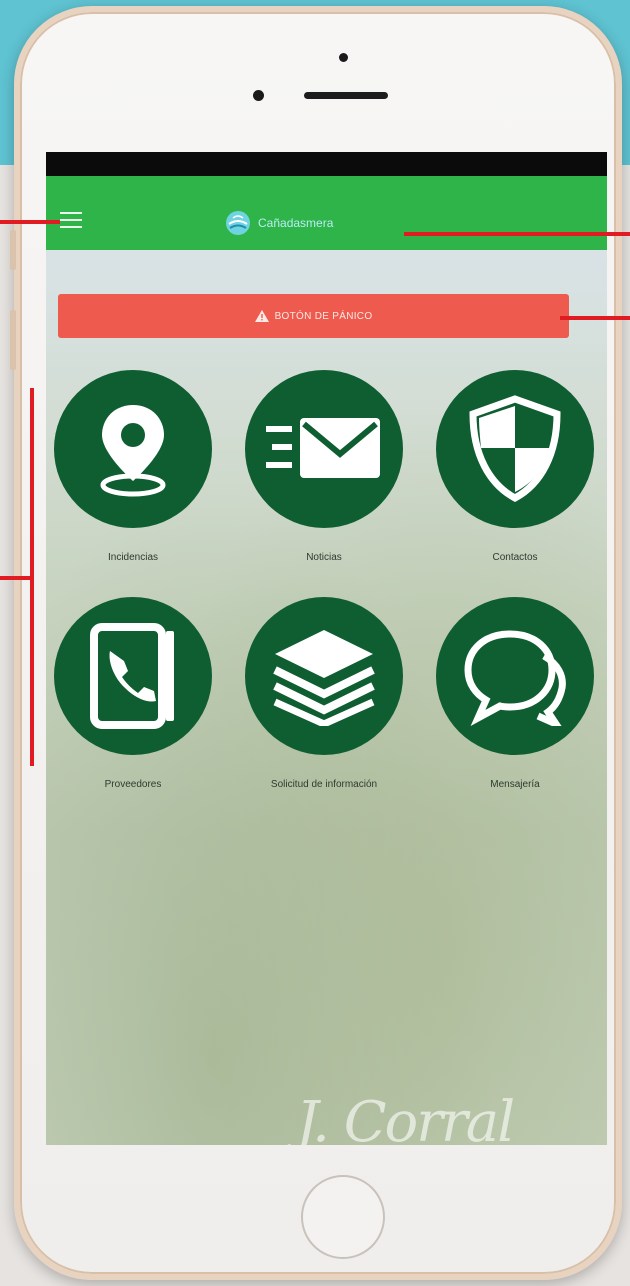  Describe the element at coordinates (296, 223) in the screenshot. I see `brand-name: Cañadasmera` at that location.